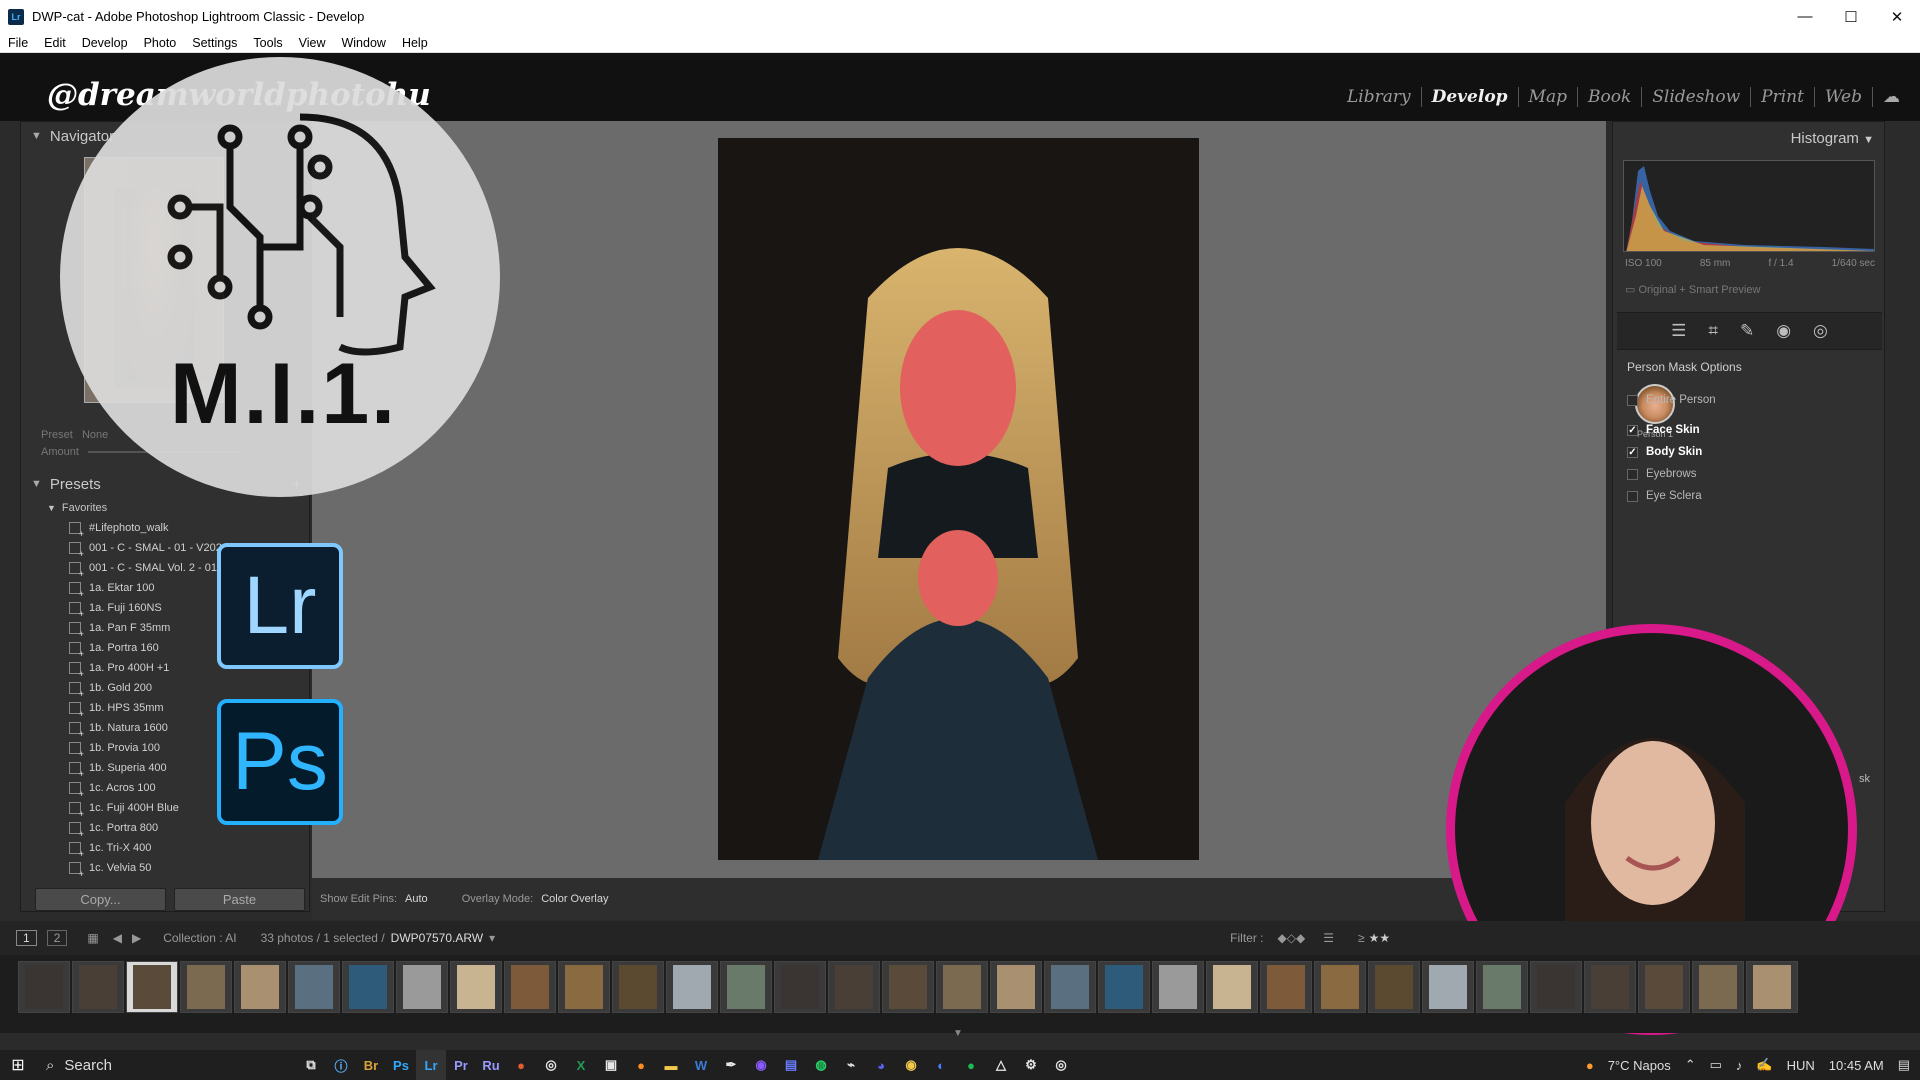 The height and width of the screenshot is (1080, 1920). I want to click on secondary-display-2: 2, so click(57, 938).